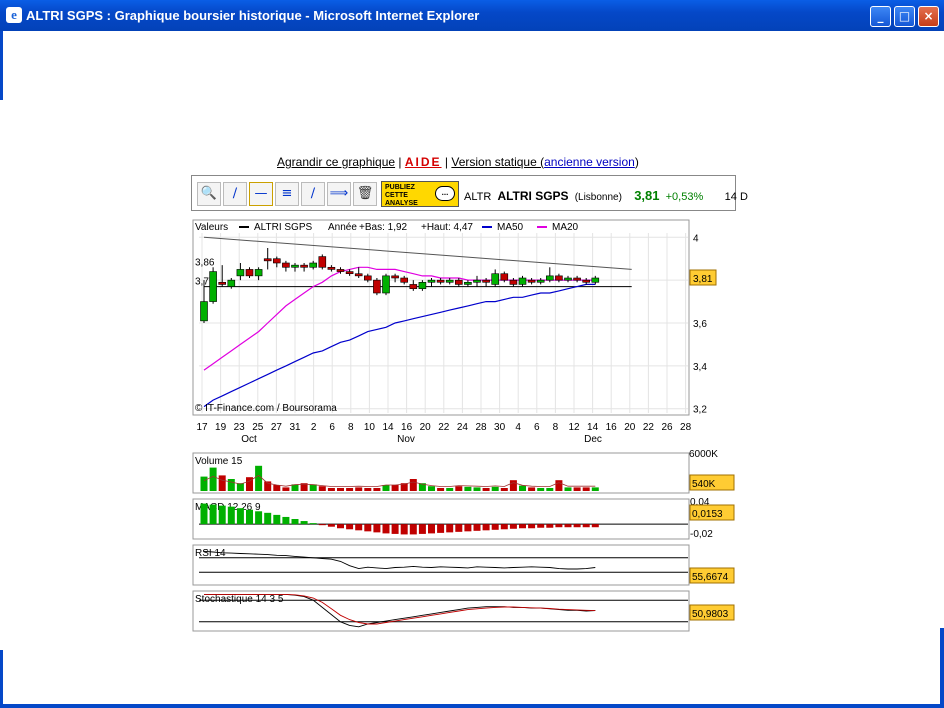 The width and height of the screenshot is (944, 708). What do you see at coordinates (287, 194) in the screenshot?
I see `fibonacci-icon: ≡` at bounding box center [287, 194].